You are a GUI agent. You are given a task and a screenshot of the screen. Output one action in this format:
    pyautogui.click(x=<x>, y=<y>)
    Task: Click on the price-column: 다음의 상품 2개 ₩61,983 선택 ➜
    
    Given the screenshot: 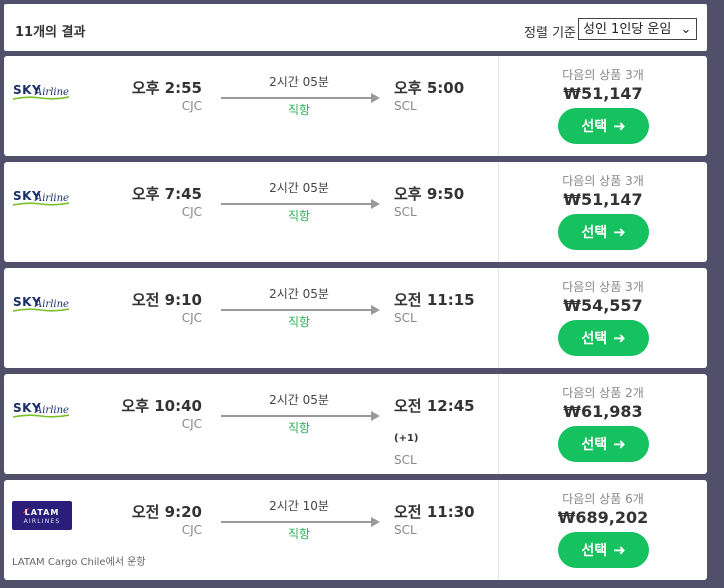 What is the action you would take?
    pyautogui.click(x=602, y=424)
    